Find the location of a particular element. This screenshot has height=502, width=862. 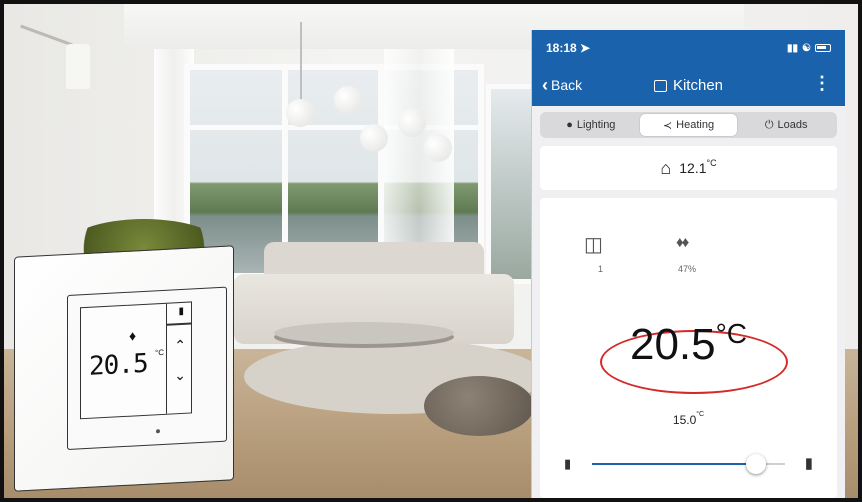

slider-value: 15.0°C is located at coordinates (688, 419).